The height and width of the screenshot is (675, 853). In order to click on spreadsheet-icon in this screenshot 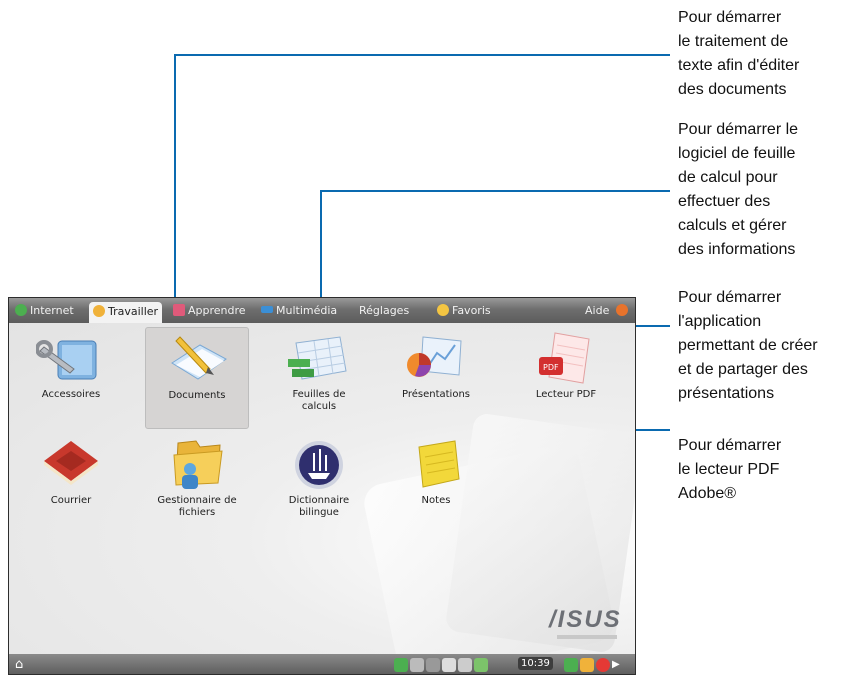, I will do `click(317, 358)`.